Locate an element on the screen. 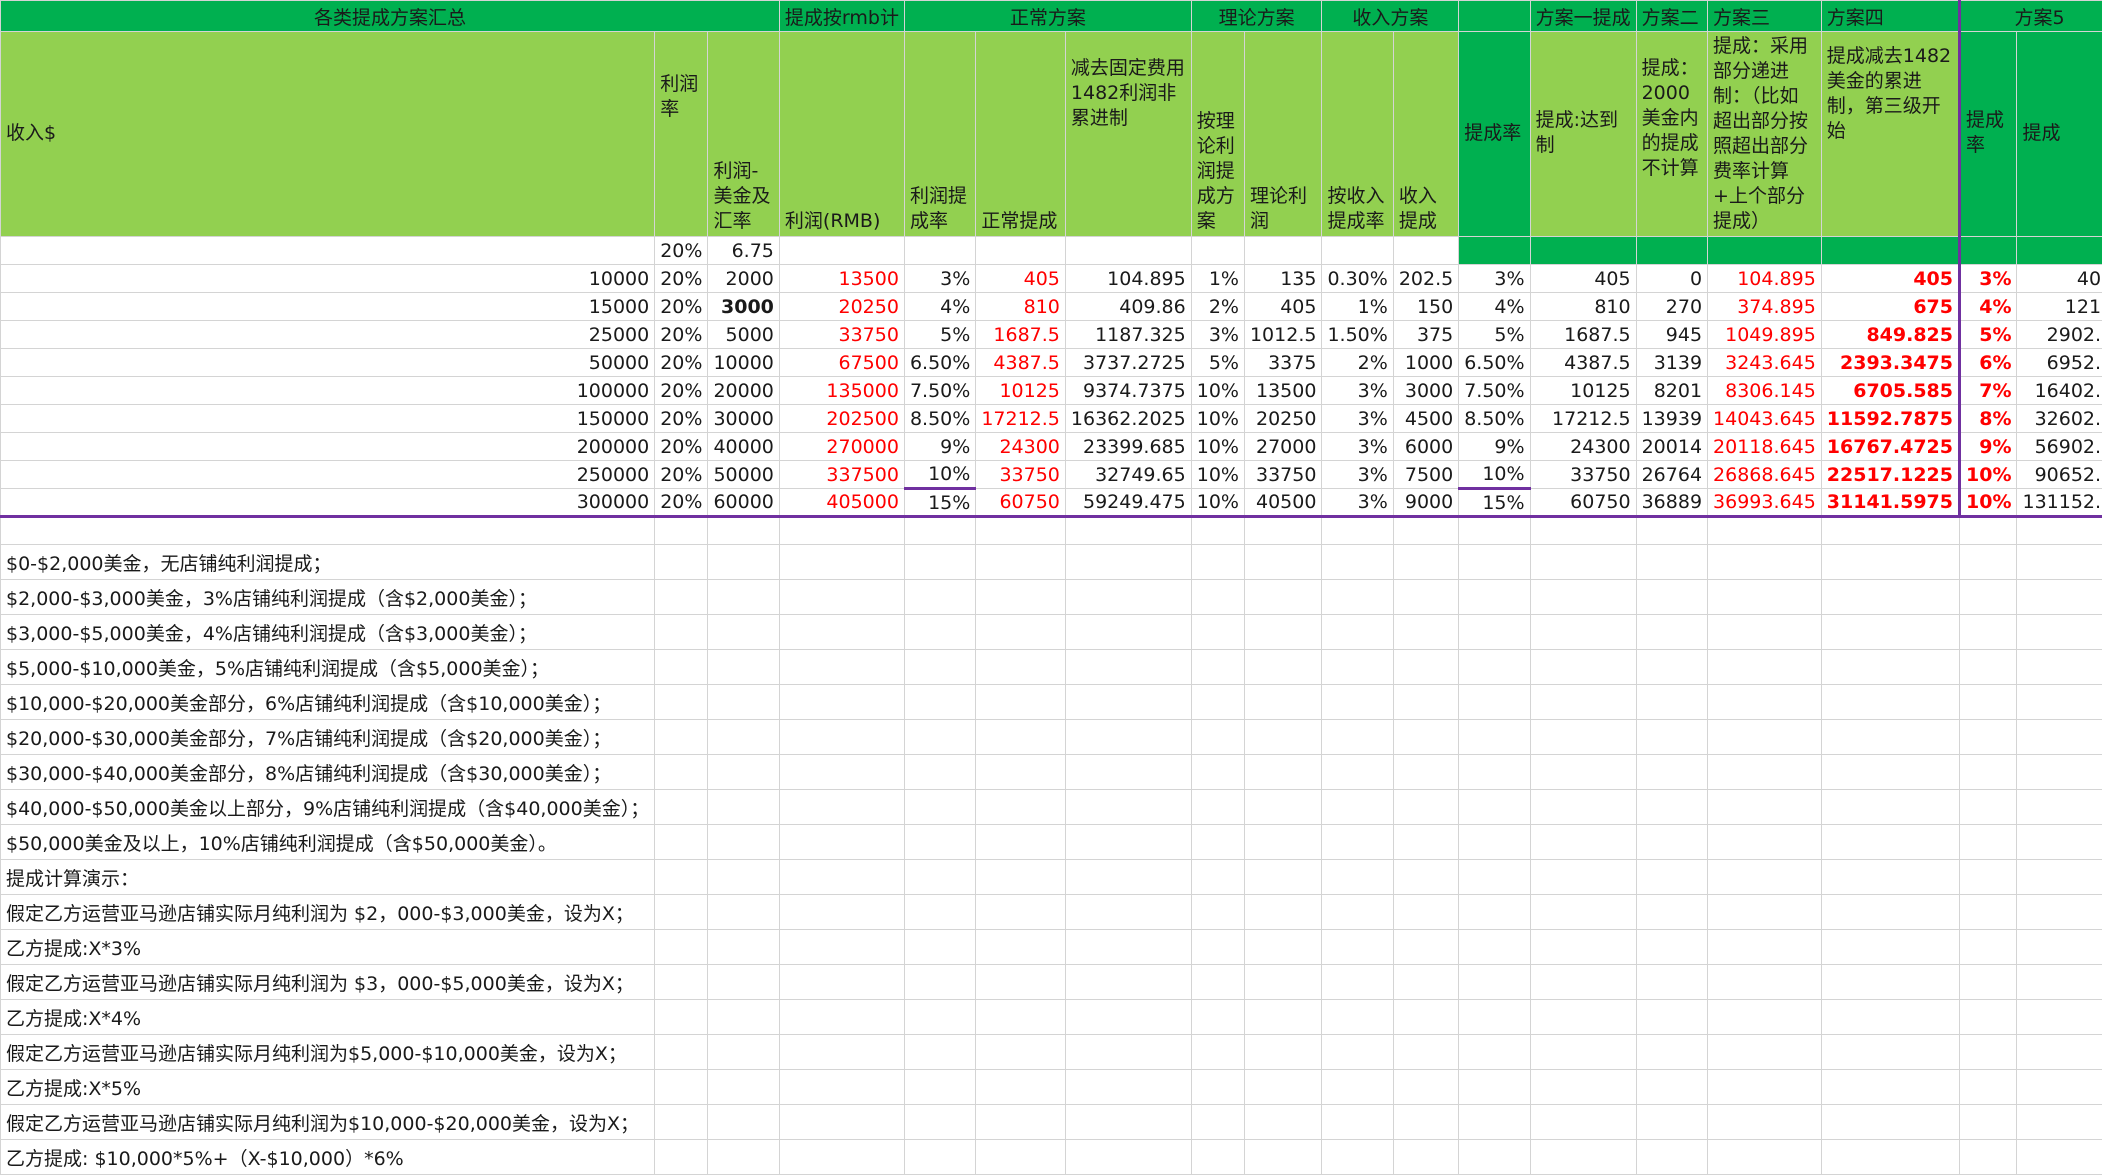  note-text: $3,000-$5,000美金，4%店铺纯利润提成（含$3,000美金）； is located at coordinates (328, 632).